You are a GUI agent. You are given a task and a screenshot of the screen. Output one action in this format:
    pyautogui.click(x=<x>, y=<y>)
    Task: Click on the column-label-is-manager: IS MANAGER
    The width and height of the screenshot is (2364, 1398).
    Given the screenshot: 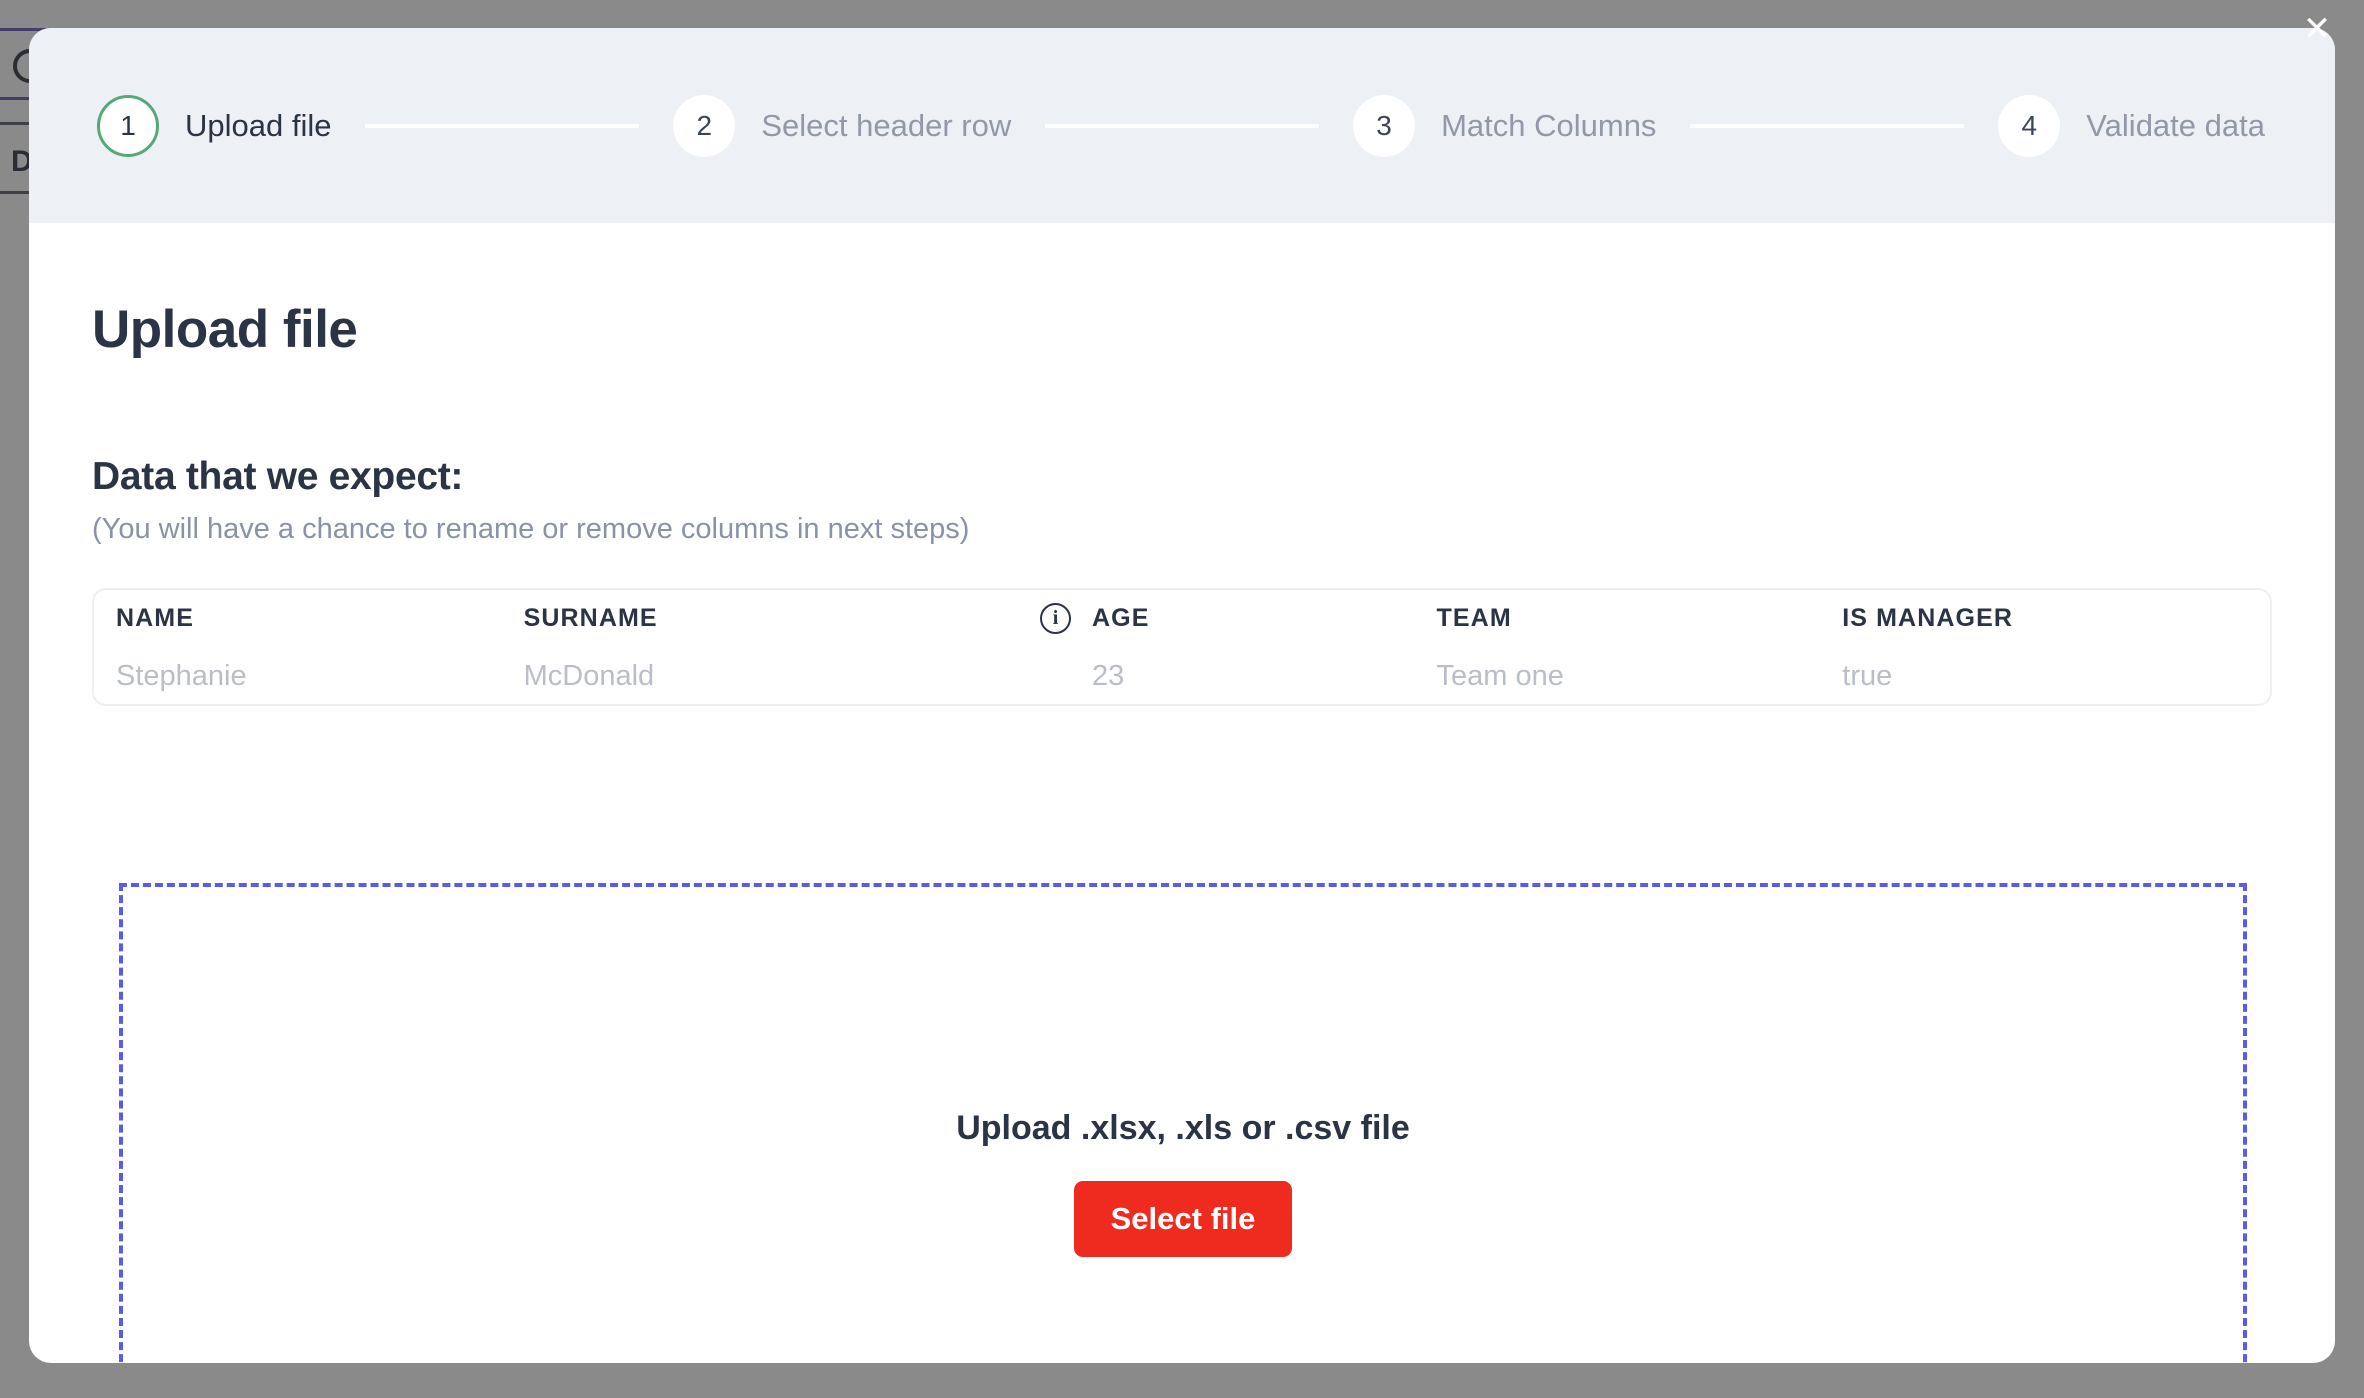 What is the action you would take?
    pyautogui.click(x=1927, y=617)
    